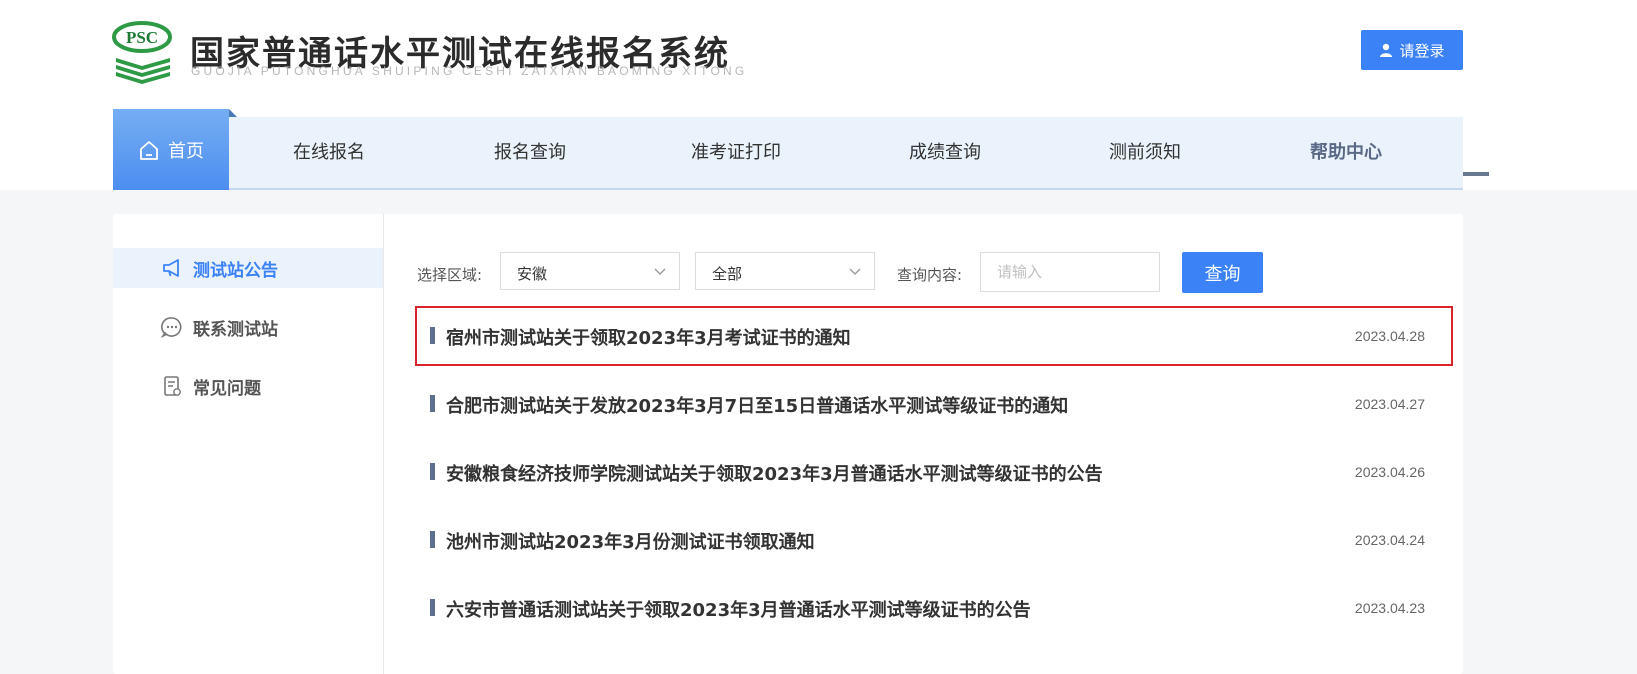  Describe the element at coordinates (945, 152) in the screenshot. I see `nav-item-score-query: 成绩查询` at that location.